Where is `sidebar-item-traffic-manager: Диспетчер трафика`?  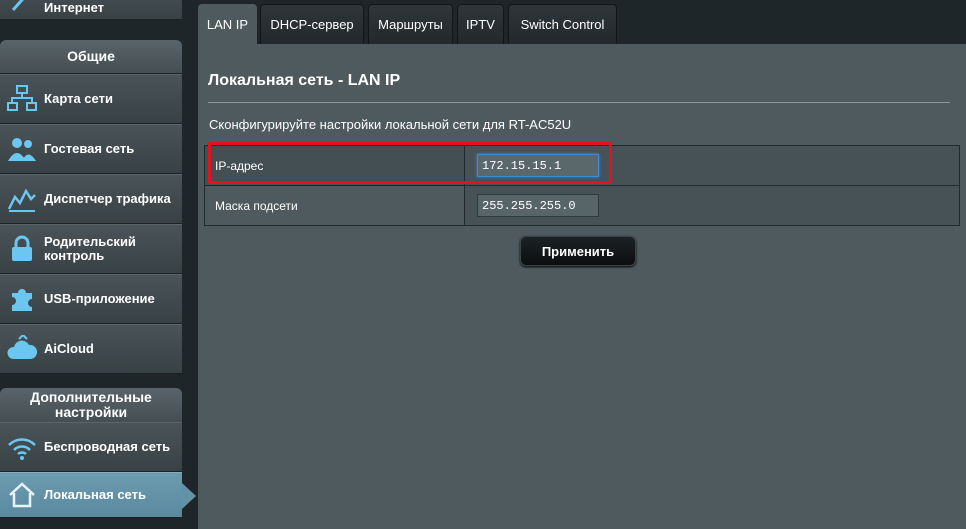
sidebar-item-traffic-manager: Диспетчер трафика is located at coordinates (91, 199).